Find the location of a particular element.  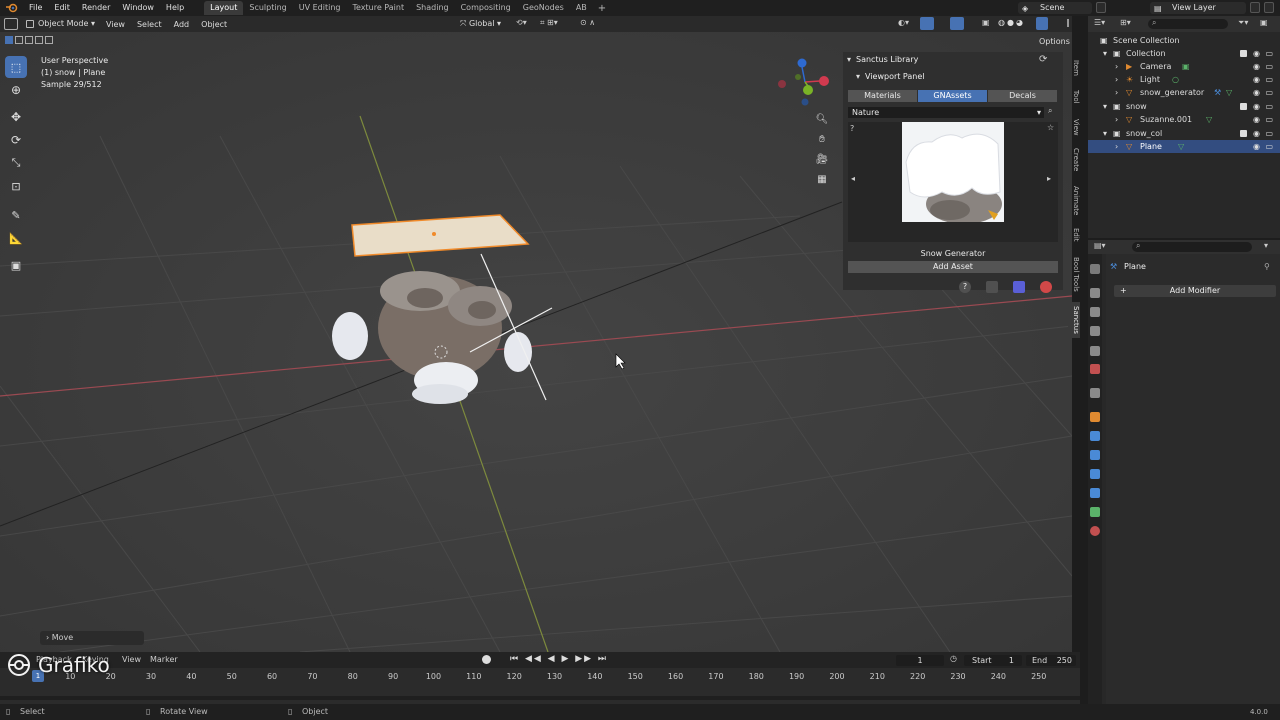

end-frame-field: End 250 is located at coordinates (1051, 660).